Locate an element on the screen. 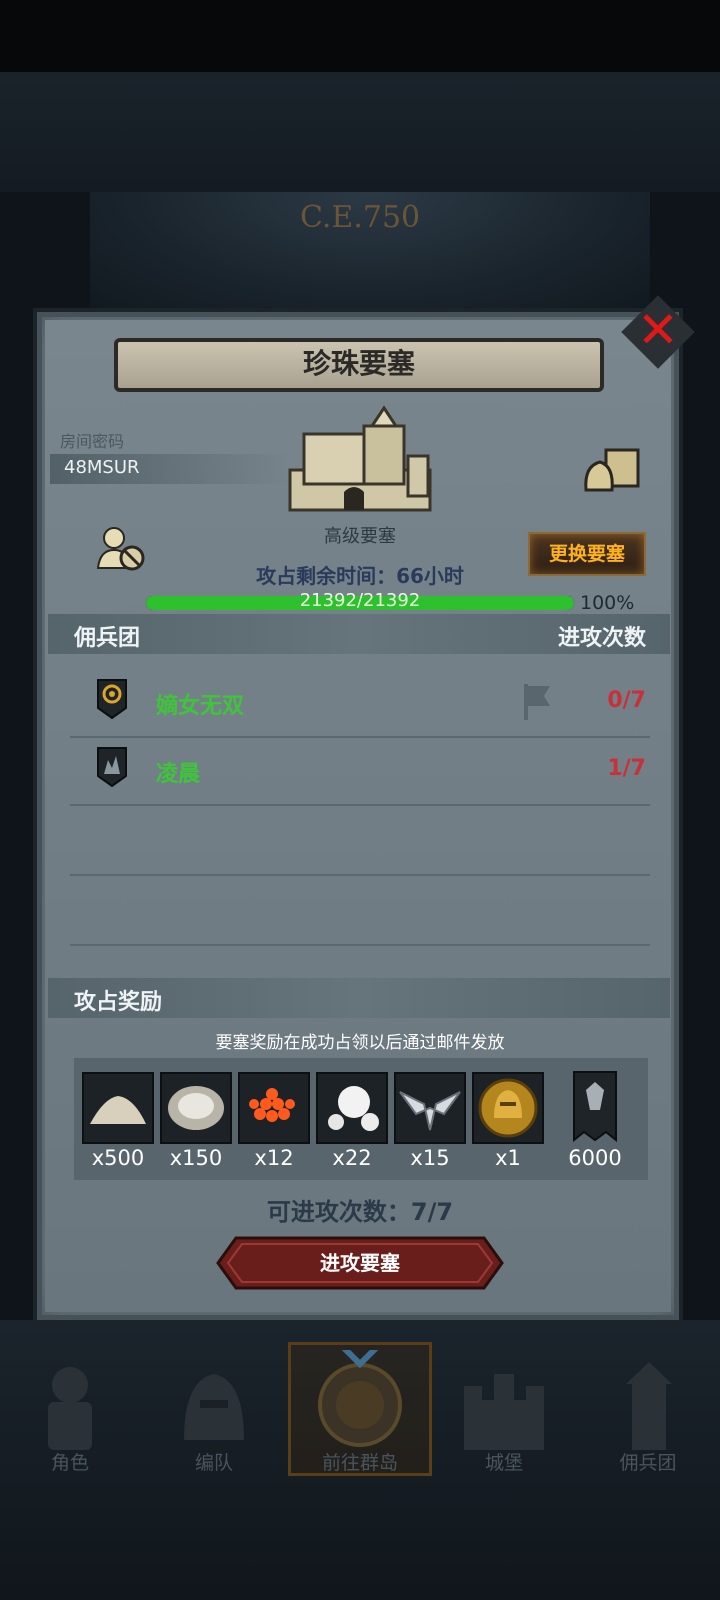 This screenshot has height=1600, width=720. nav-label-formation: 编队 is located at coordinates (213, 1463).